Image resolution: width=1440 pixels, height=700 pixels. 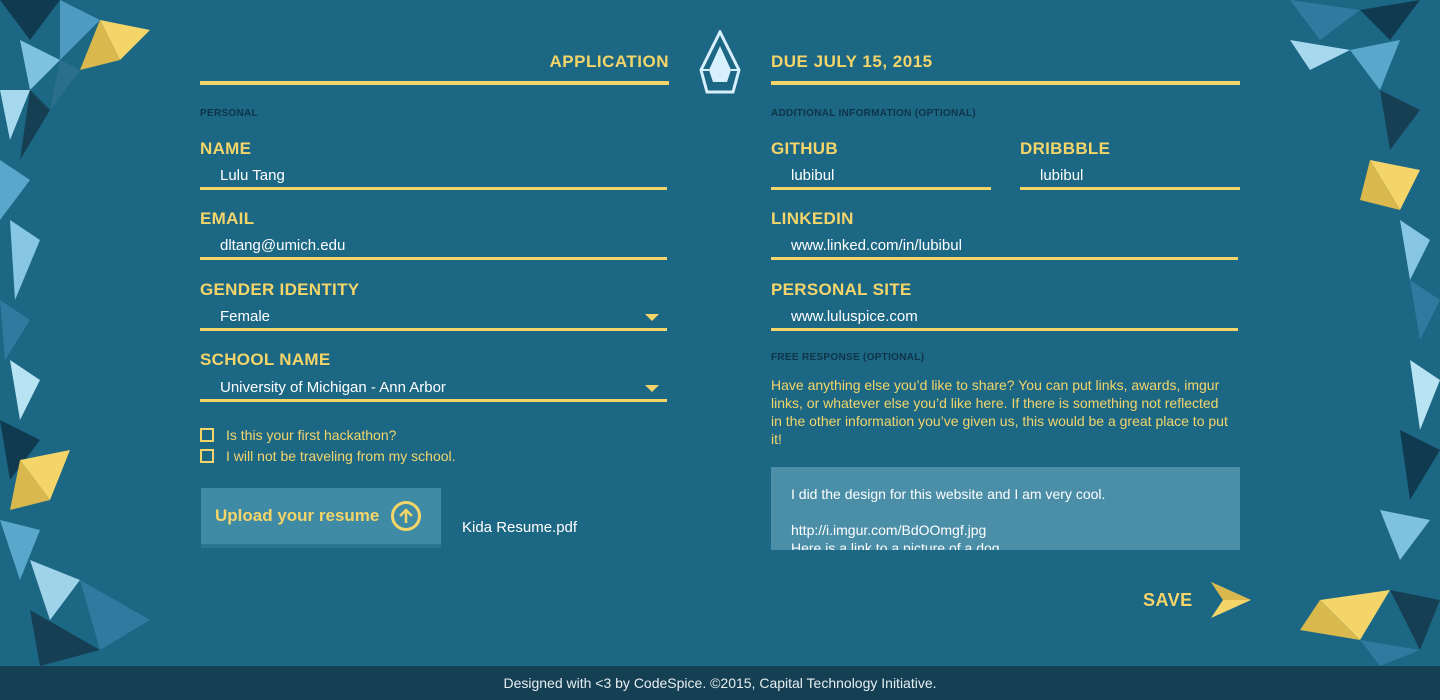 What do you see at coordinates (433, 248) in the screenshot?
I see `email-field: dltang@umich.edu` at bounding box center [433, 248].